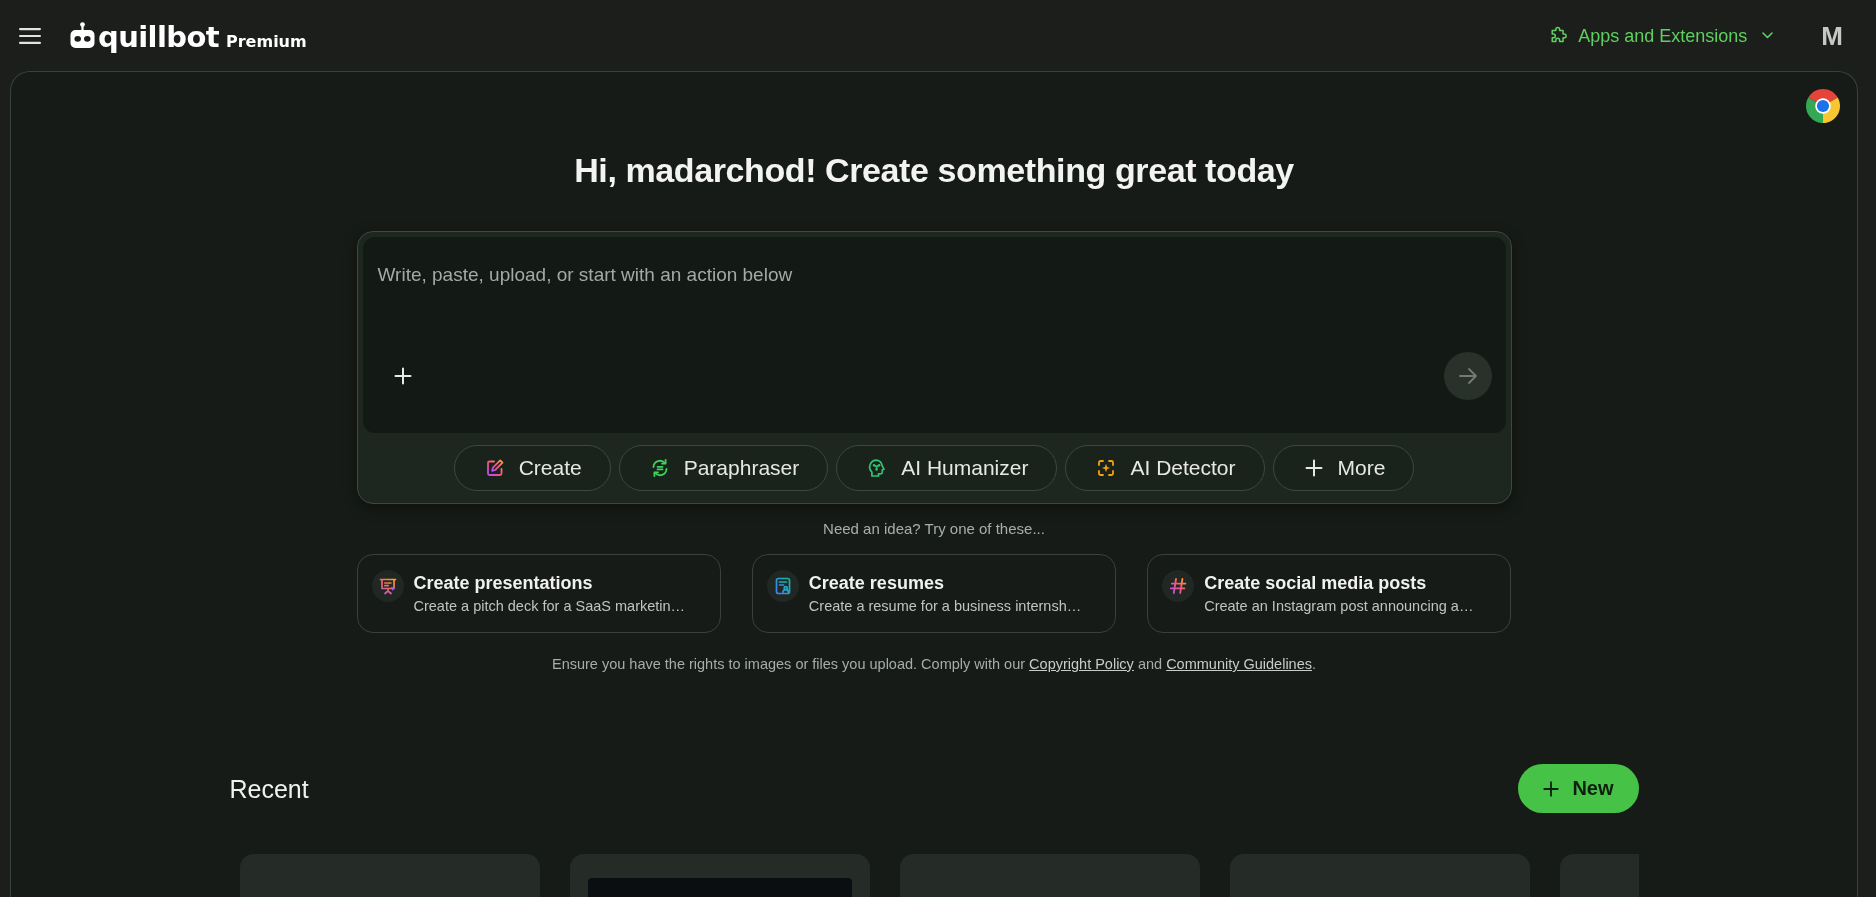 The width and height of the screenshot is (1876, 897). What do you see at coordinates (503, 583) in the screenshot?
I see `idea-title: Create presentations` at bounding box center [503, 583].